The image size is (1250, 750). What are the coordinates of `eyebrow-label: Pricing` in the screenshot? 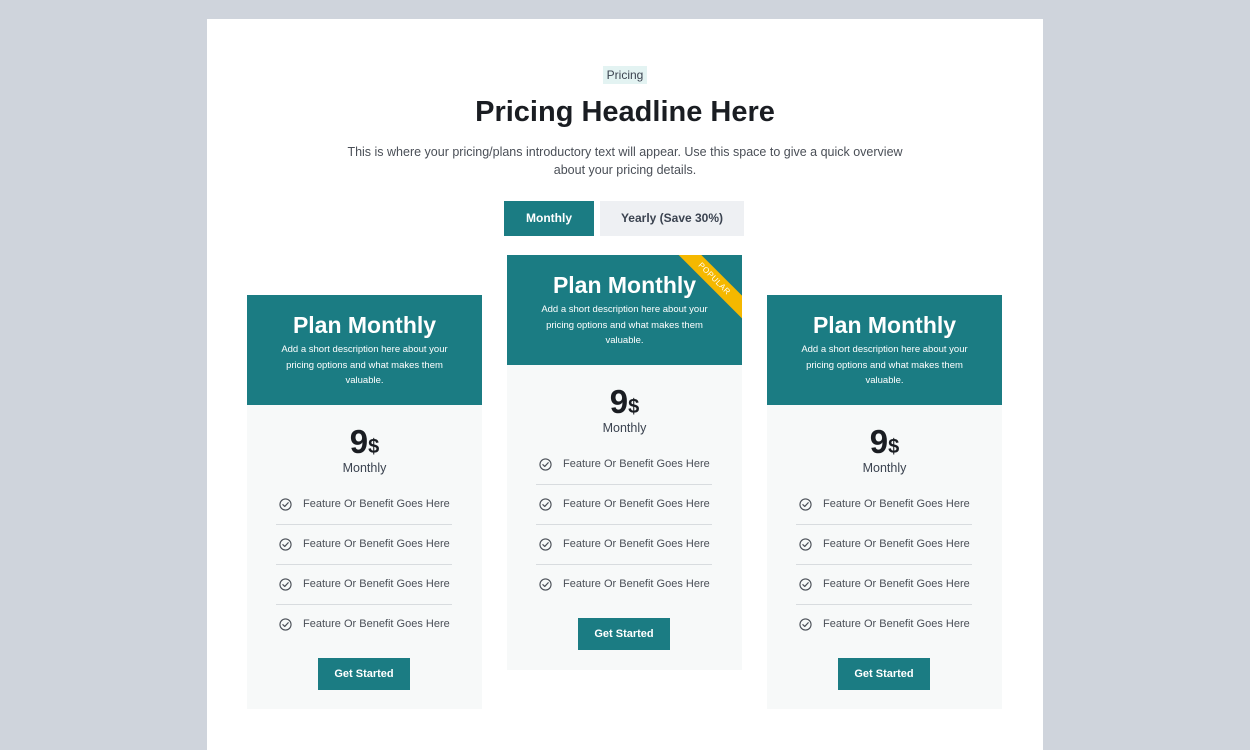 It's located at (625, 75).